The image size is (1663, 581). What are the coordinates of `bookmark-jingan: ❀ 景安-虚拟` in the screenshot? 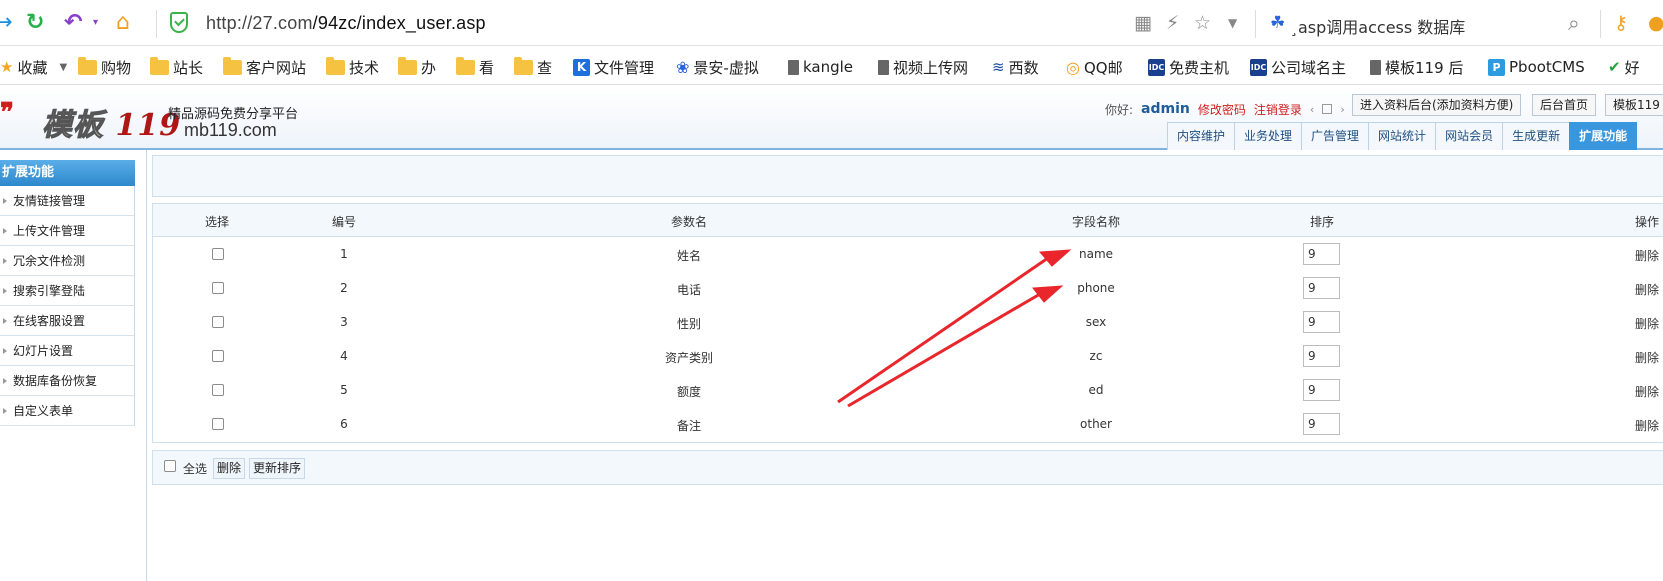 It's located at (717, 67).